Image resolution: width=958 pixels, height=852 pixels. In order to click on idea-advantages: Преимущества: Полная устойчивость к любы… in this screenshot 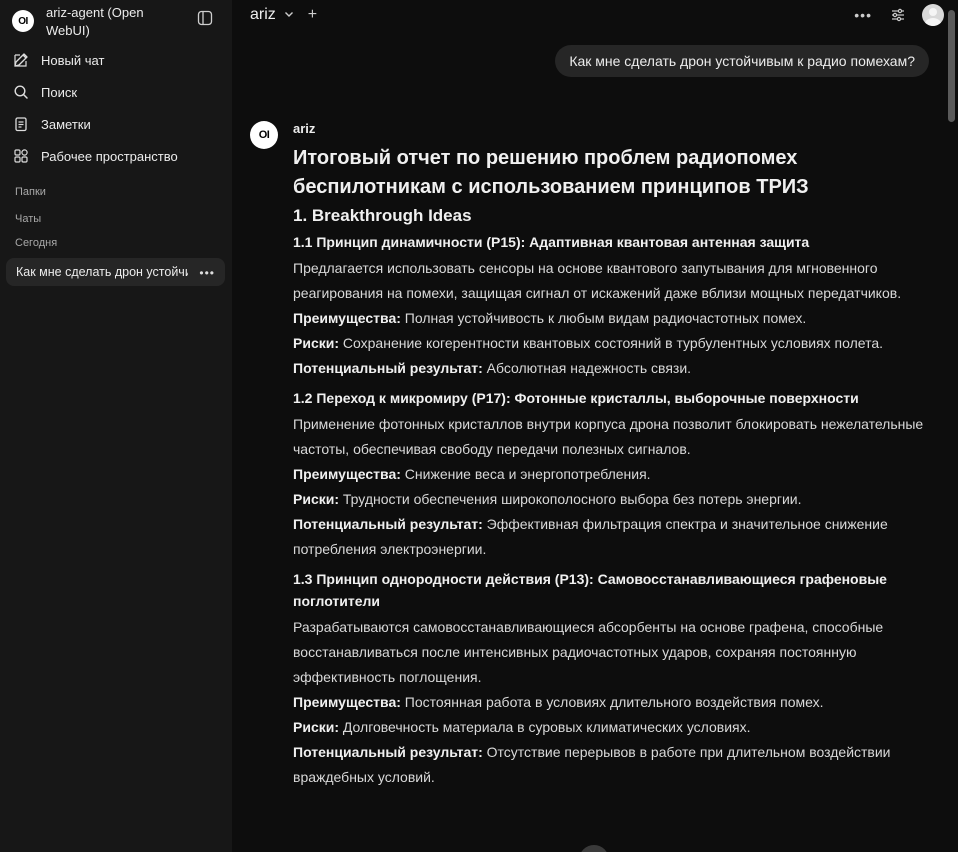, I will do `click(613, 318)`.